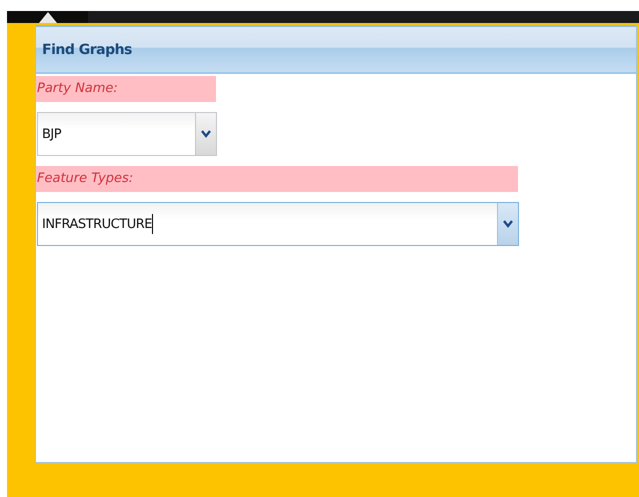 The height and width of the screenshot is (497, 639). What do you see at coordinates (127, 134) in the screenshot?
I see `dropdown-field: BJP` at bounding box center [127, 134].